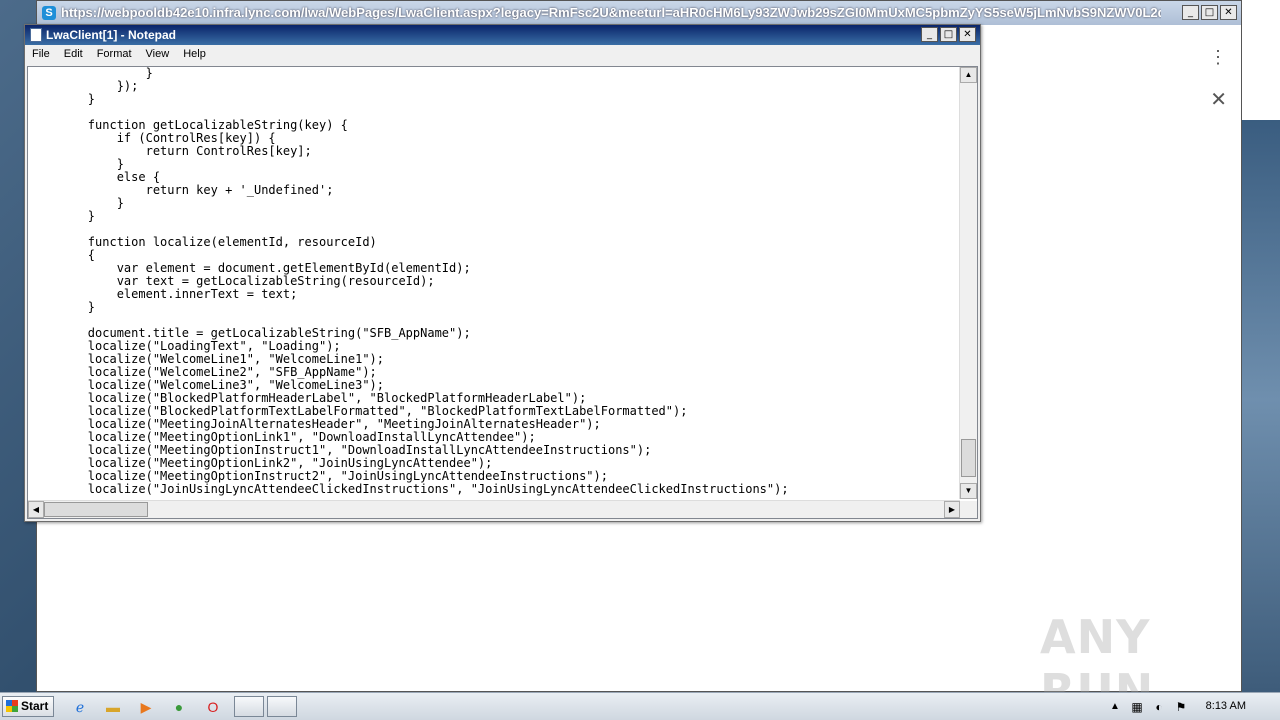 Image resolution: width=1280 pixels, height=720 pixels. Describe the element at coordinates (35, 706) in the screenshot. I see `start-label: Start` at that location.